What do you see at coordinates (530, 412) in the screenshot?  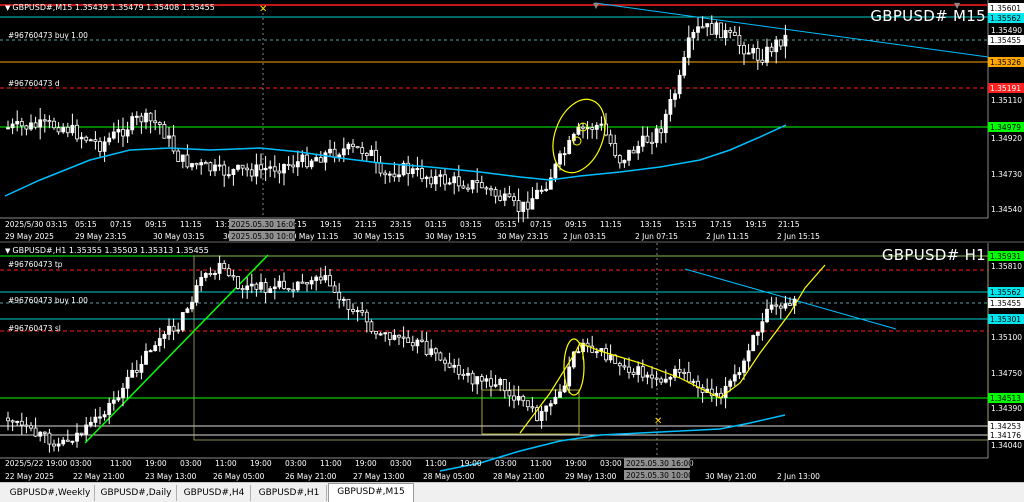 I see `accumulation-rectangle` at bounding box center [530, 412].